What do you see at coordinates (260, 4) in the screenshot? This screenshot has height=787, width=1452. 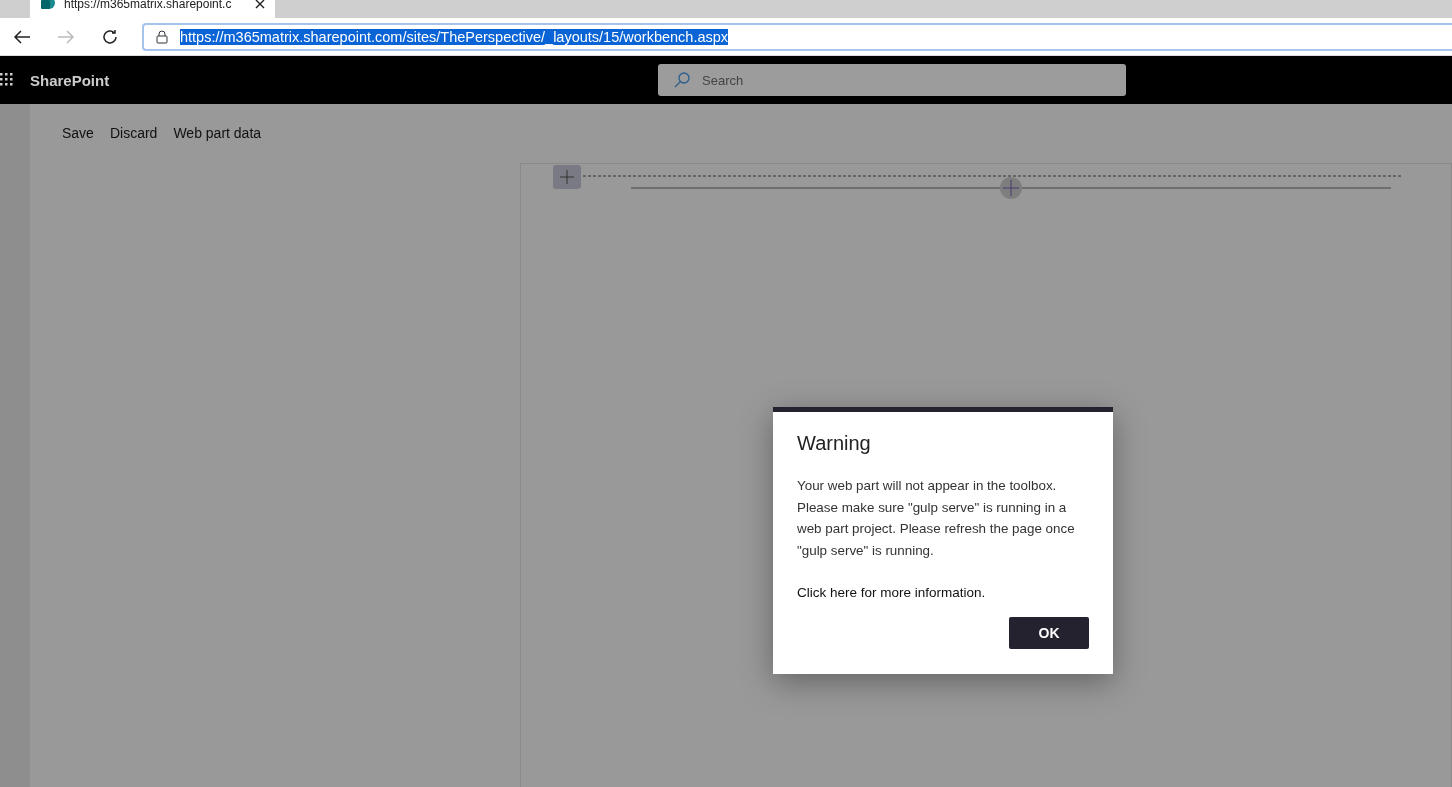 I see `close-icon` at bounding box center [260, 4].